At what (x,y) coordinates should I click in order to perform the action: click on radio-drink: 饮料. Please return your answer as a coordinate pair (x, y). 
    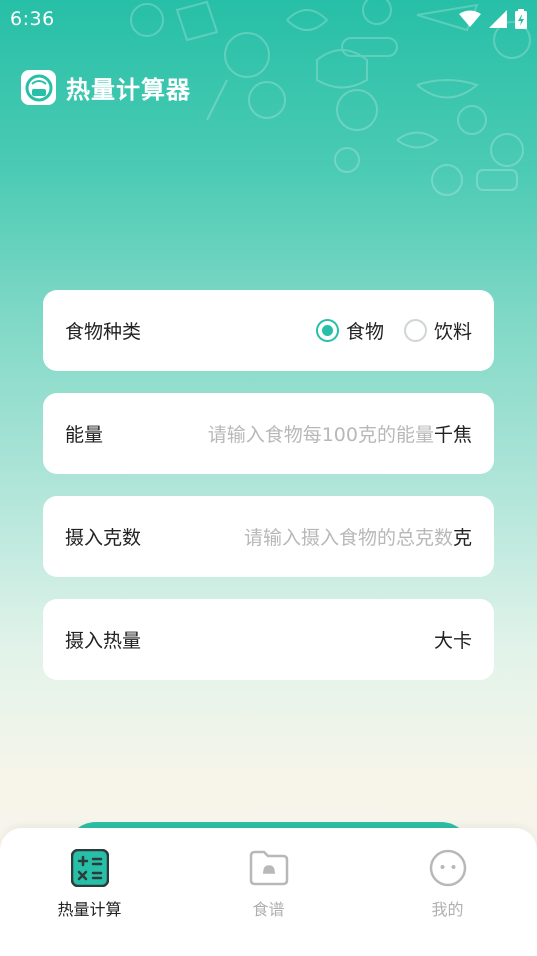
    Looking at the image, I should click on (437, 330).